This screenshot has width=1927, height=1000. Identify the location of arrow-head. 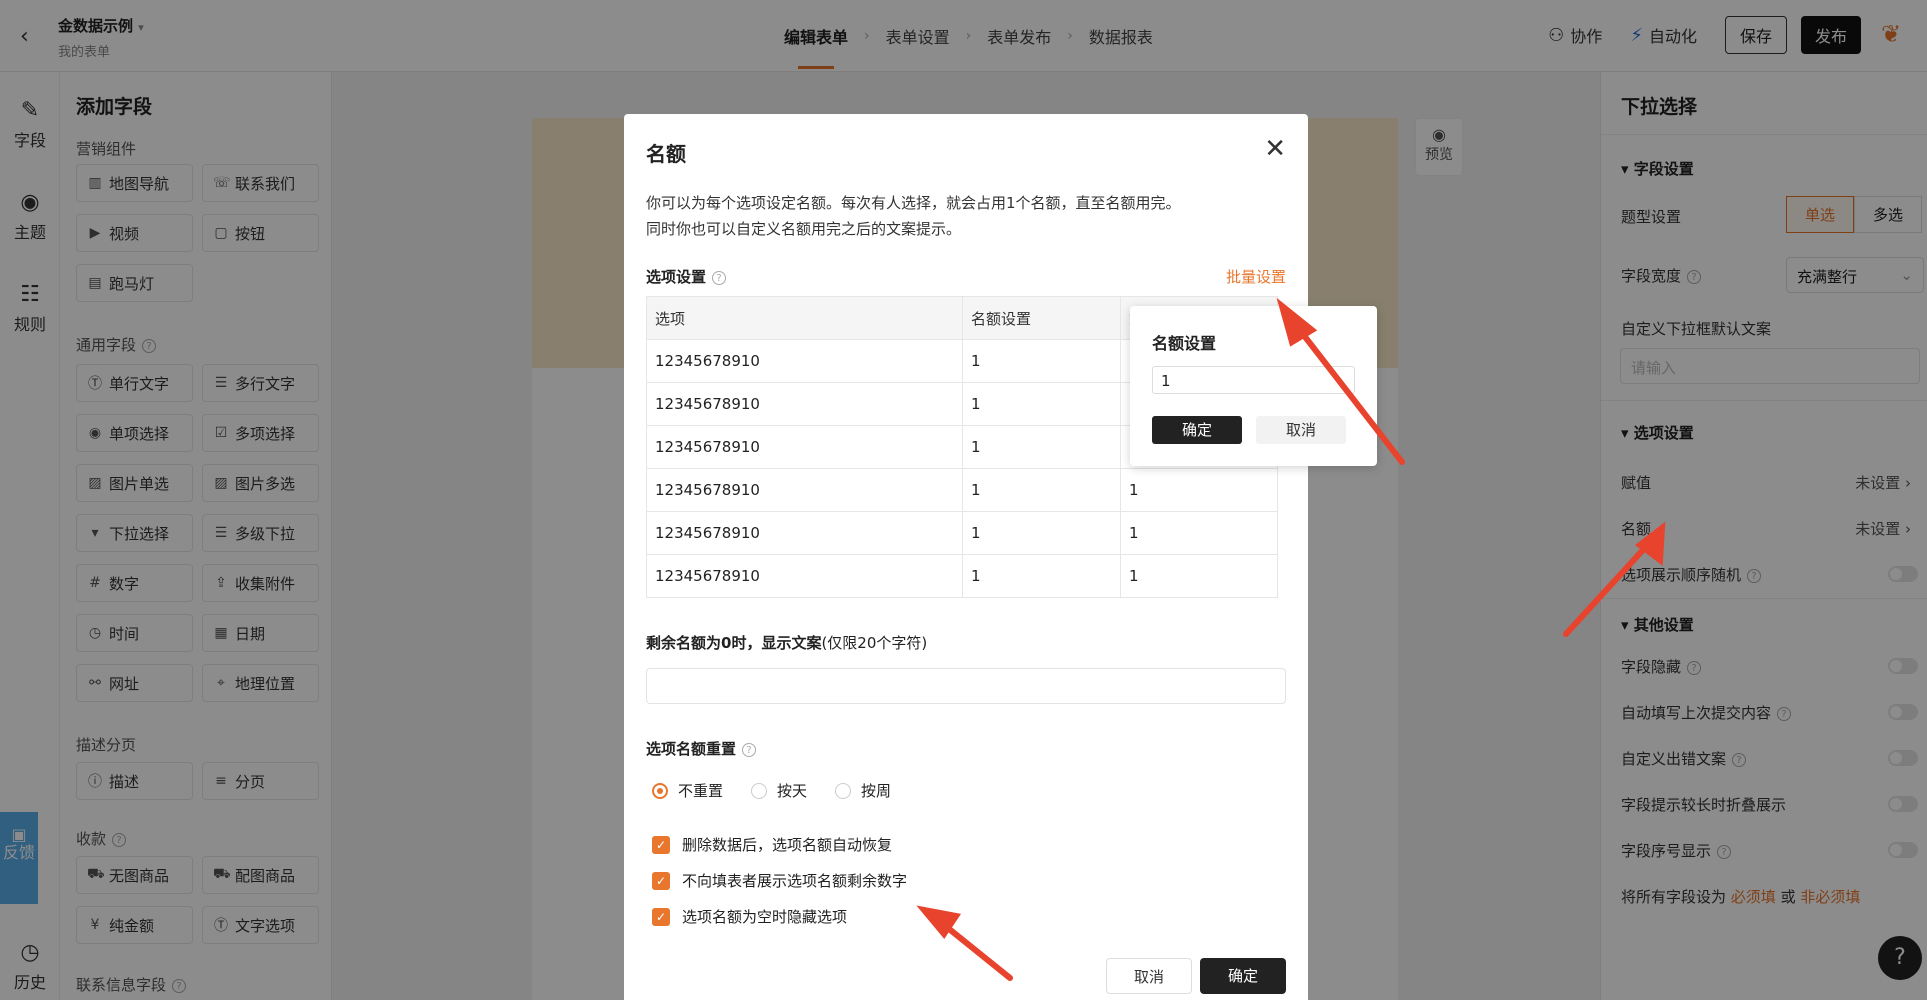
(1650, 543).